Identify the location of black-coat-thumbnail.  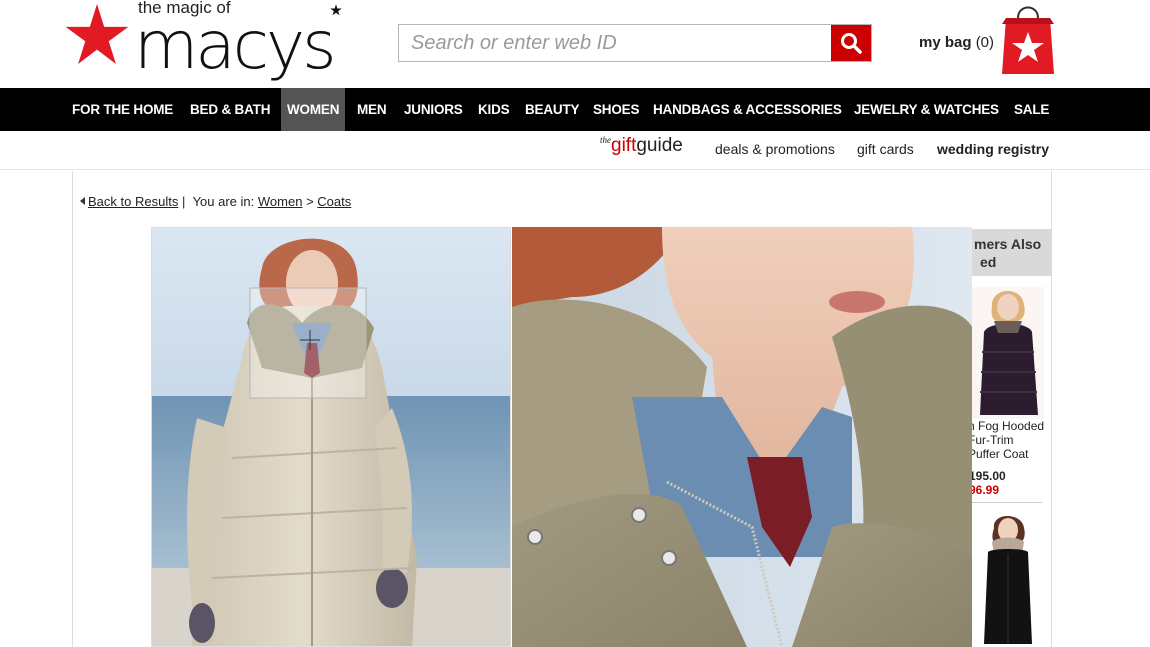
(1008, 578).